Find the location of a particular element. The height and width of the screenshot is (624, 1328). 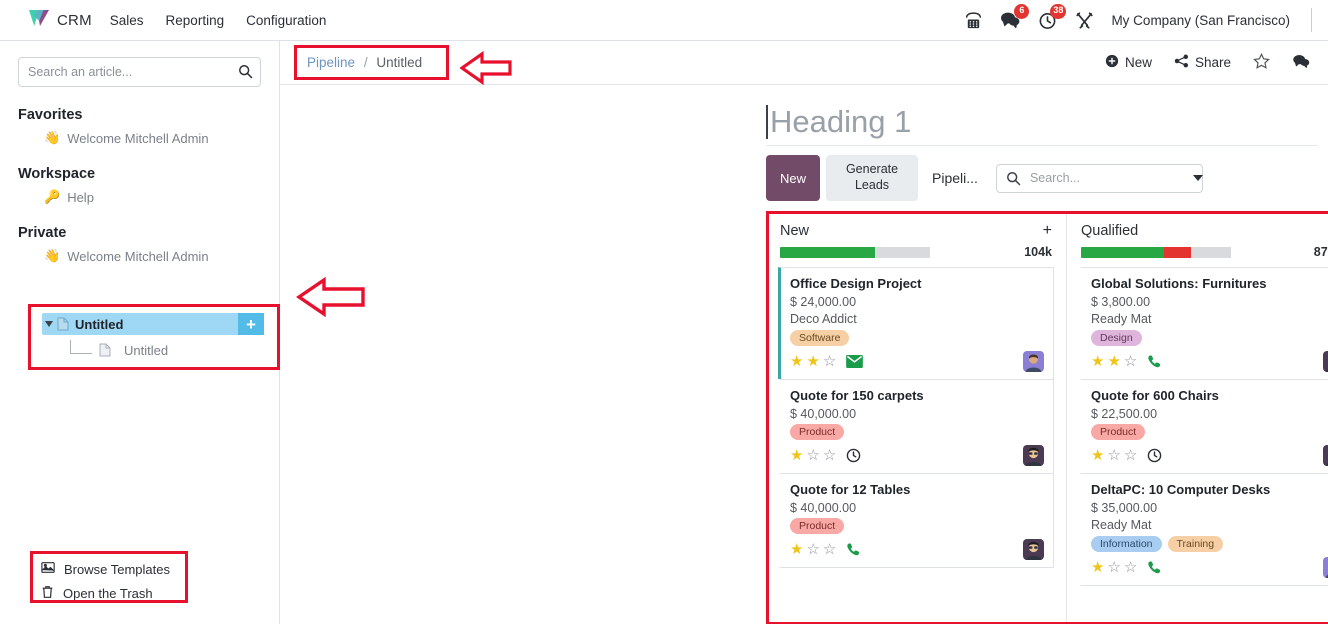

column-title: New is located at coordinates (795, 231).